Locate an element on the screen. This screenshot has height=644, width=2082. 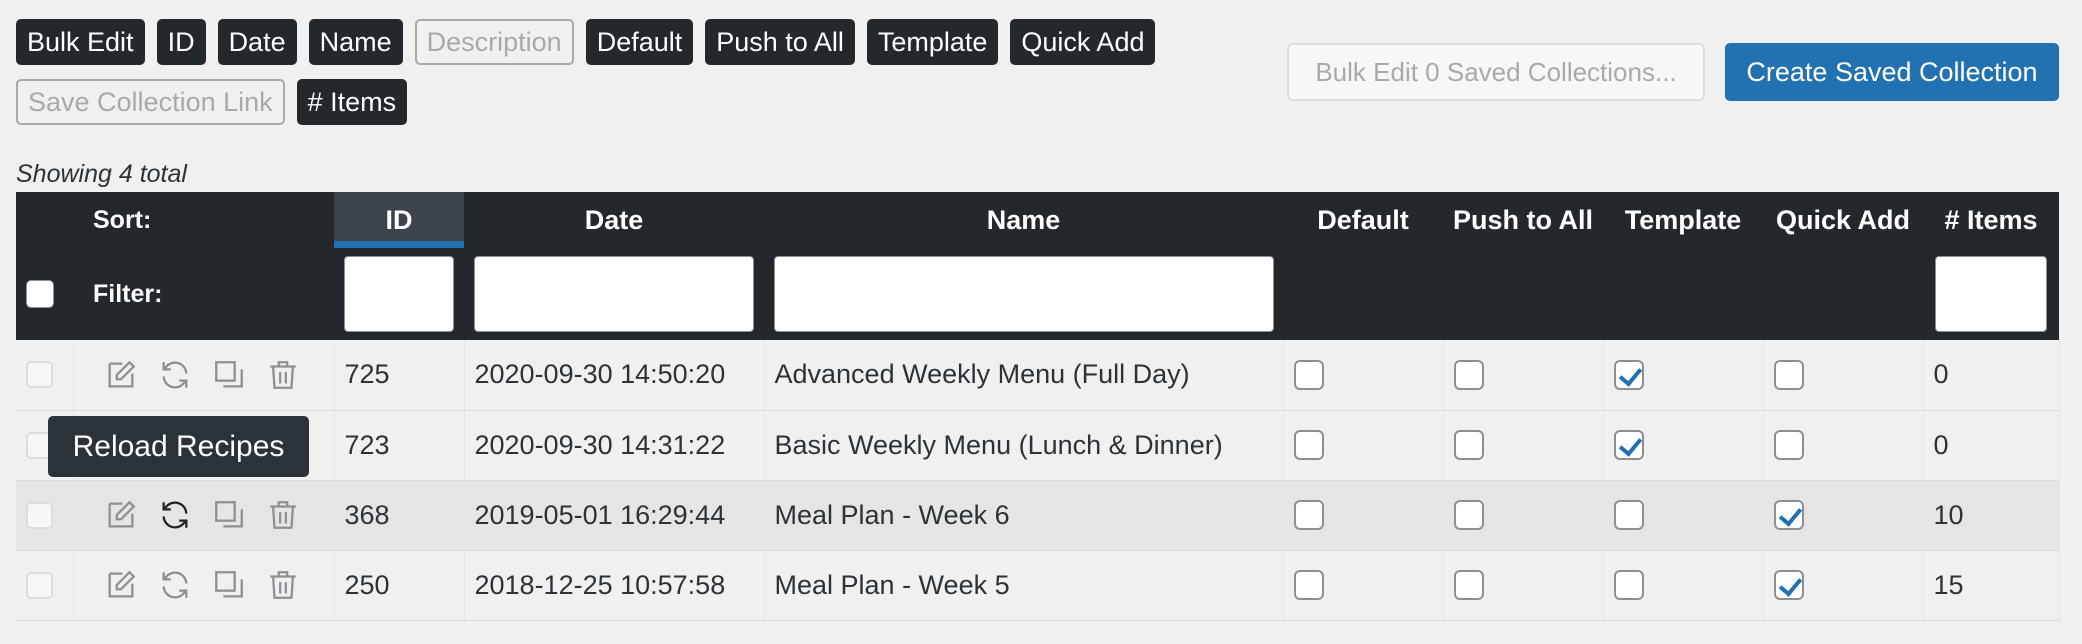
filter-name-cell is located at coordinates (1023, 294).